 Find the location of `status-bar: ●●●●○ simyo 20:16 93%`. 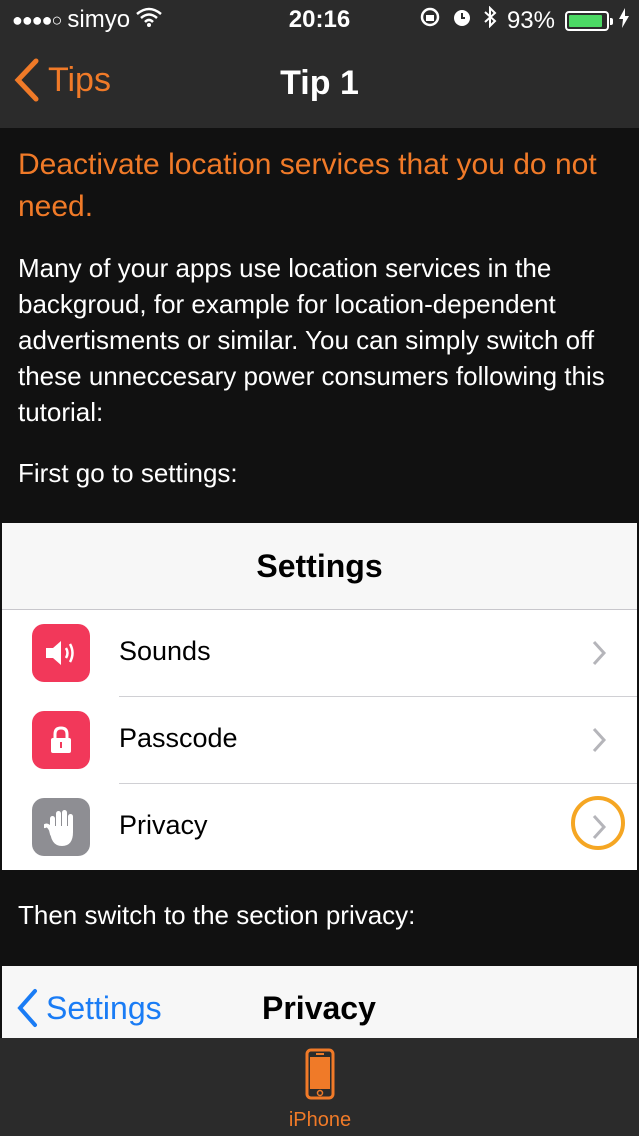

status-bar: ●●●●○ simyo 20:16 93% is located at coordinates (319, 20).